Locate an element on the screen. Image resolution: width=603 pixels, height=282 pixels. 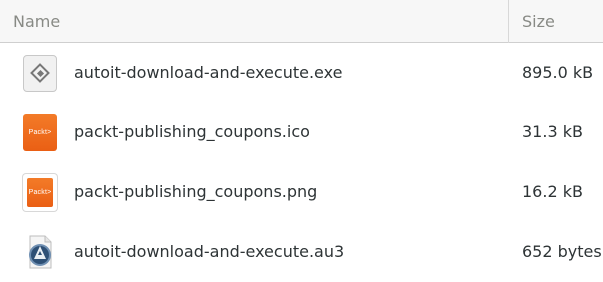
autoit-script-icon is located at coordinates (40, 252).